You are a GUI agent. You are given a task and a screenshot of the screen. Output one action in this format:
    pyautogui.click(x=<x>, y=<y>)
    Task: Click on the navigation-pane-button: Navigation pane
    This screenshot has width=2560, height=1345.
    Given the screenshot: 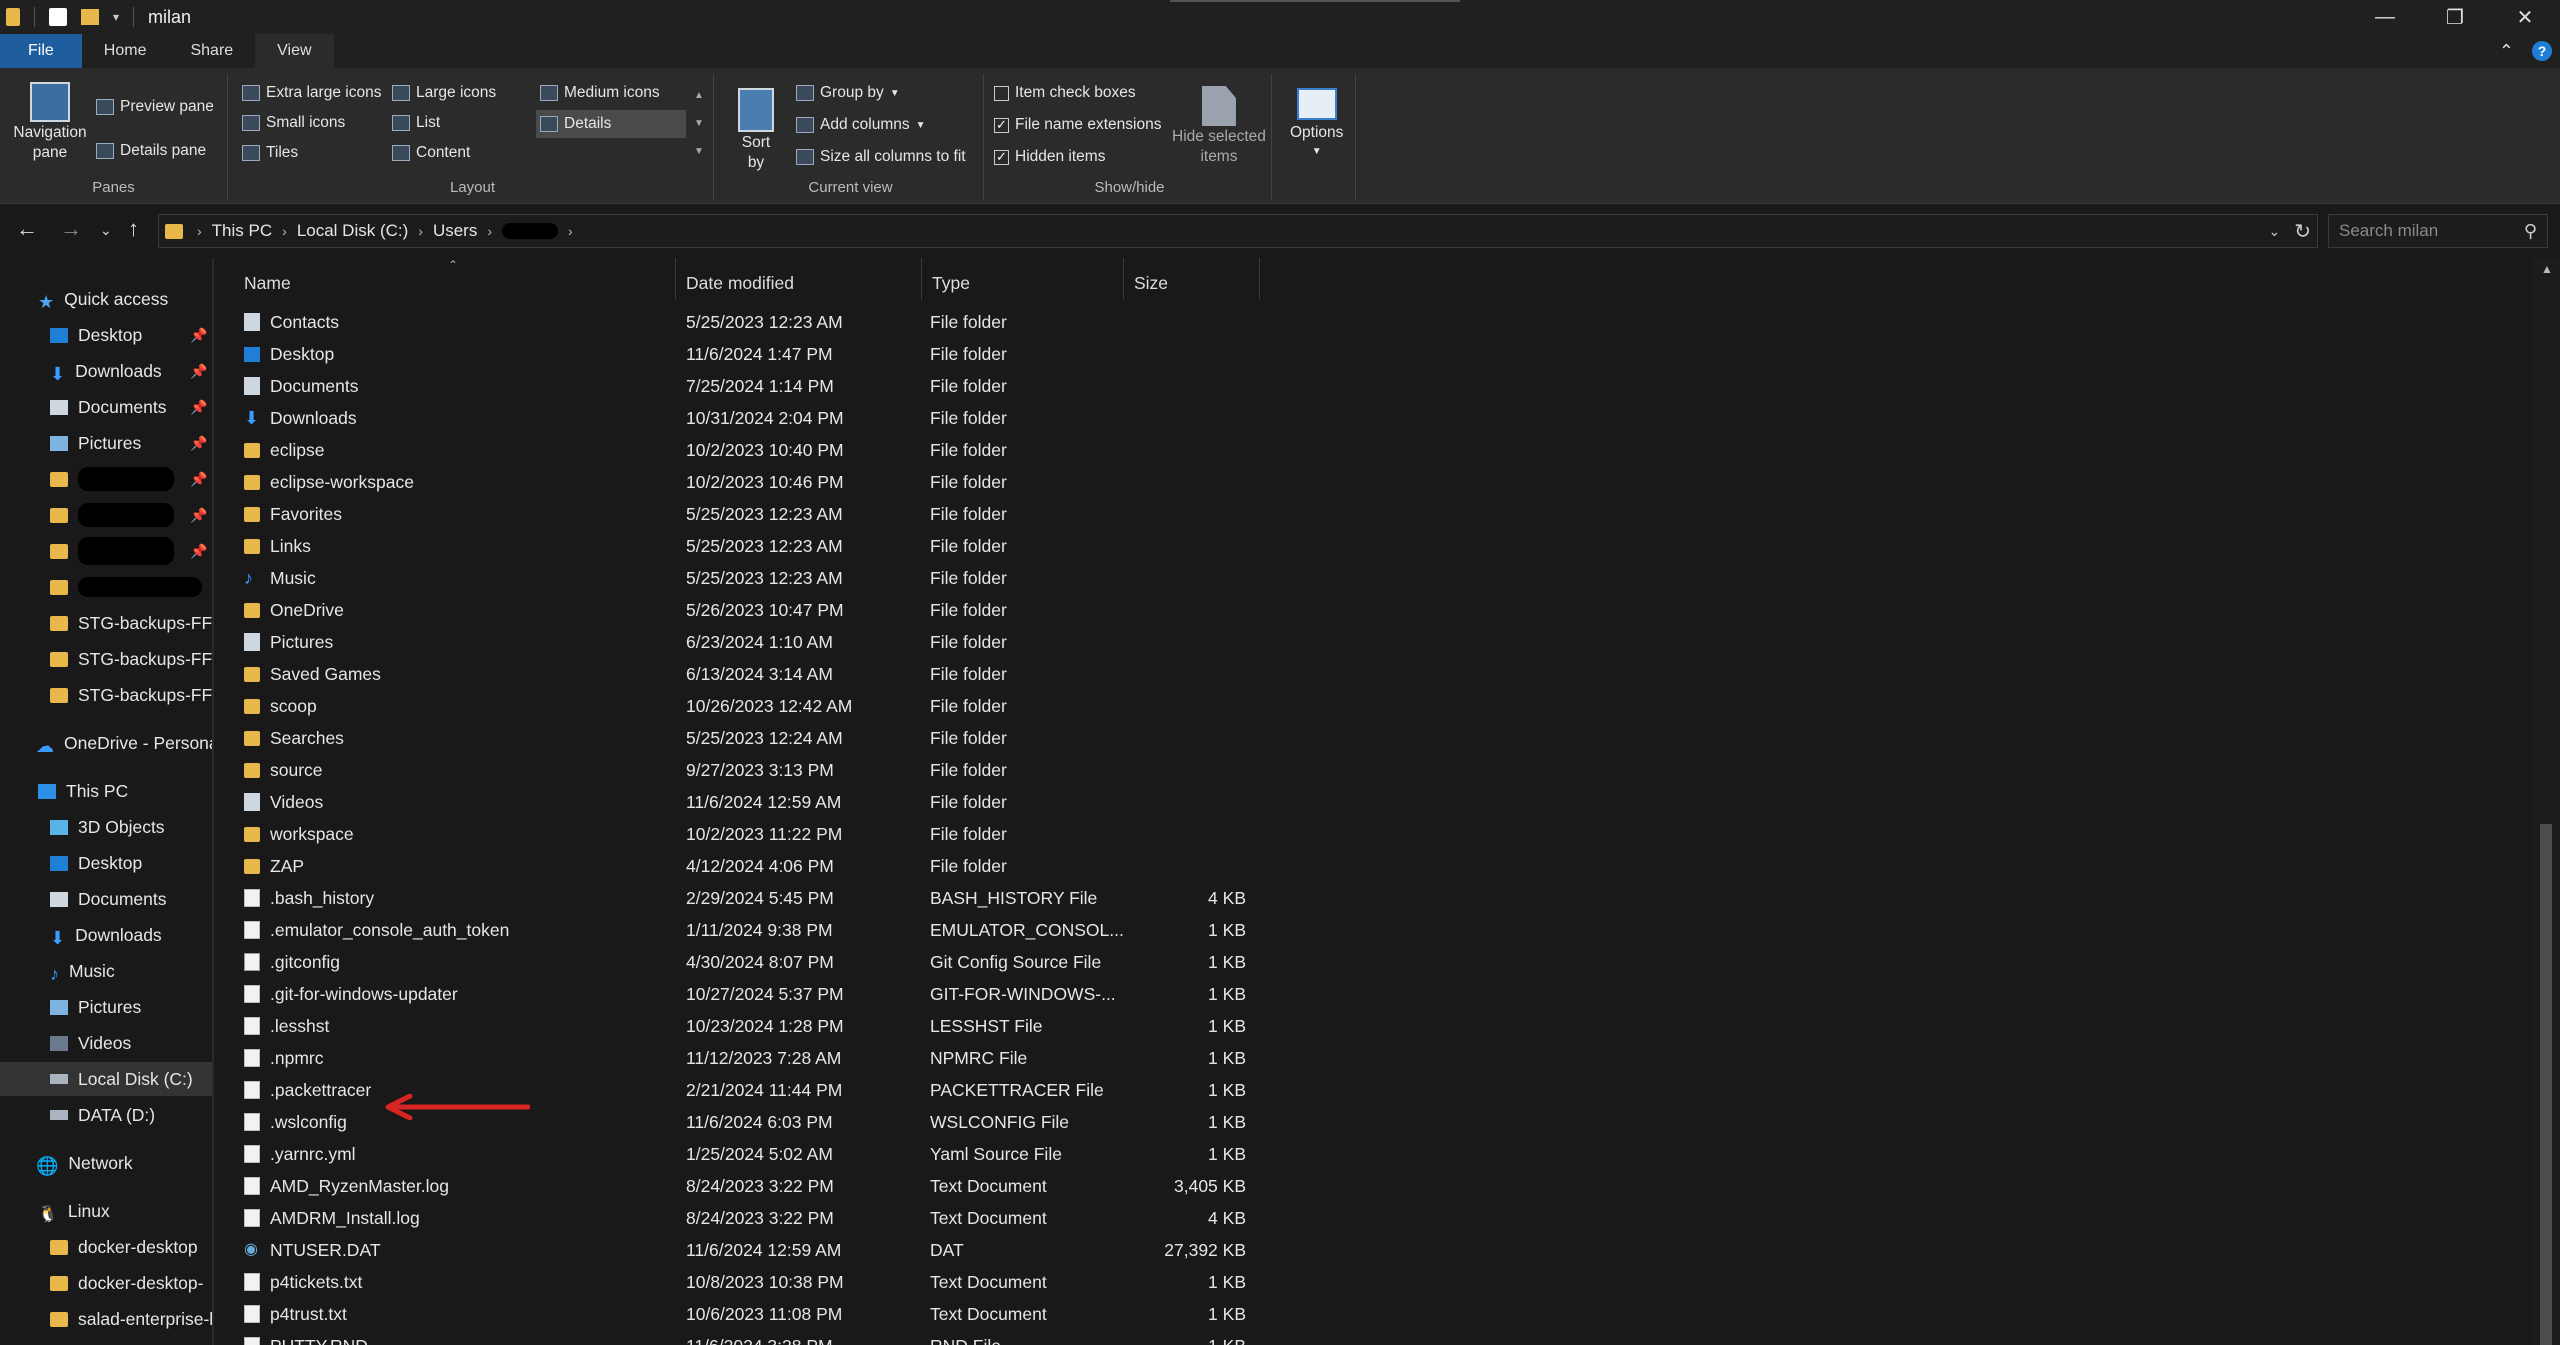 What is the action you would take?
    pyautogui.click(x=50, y=122)
    